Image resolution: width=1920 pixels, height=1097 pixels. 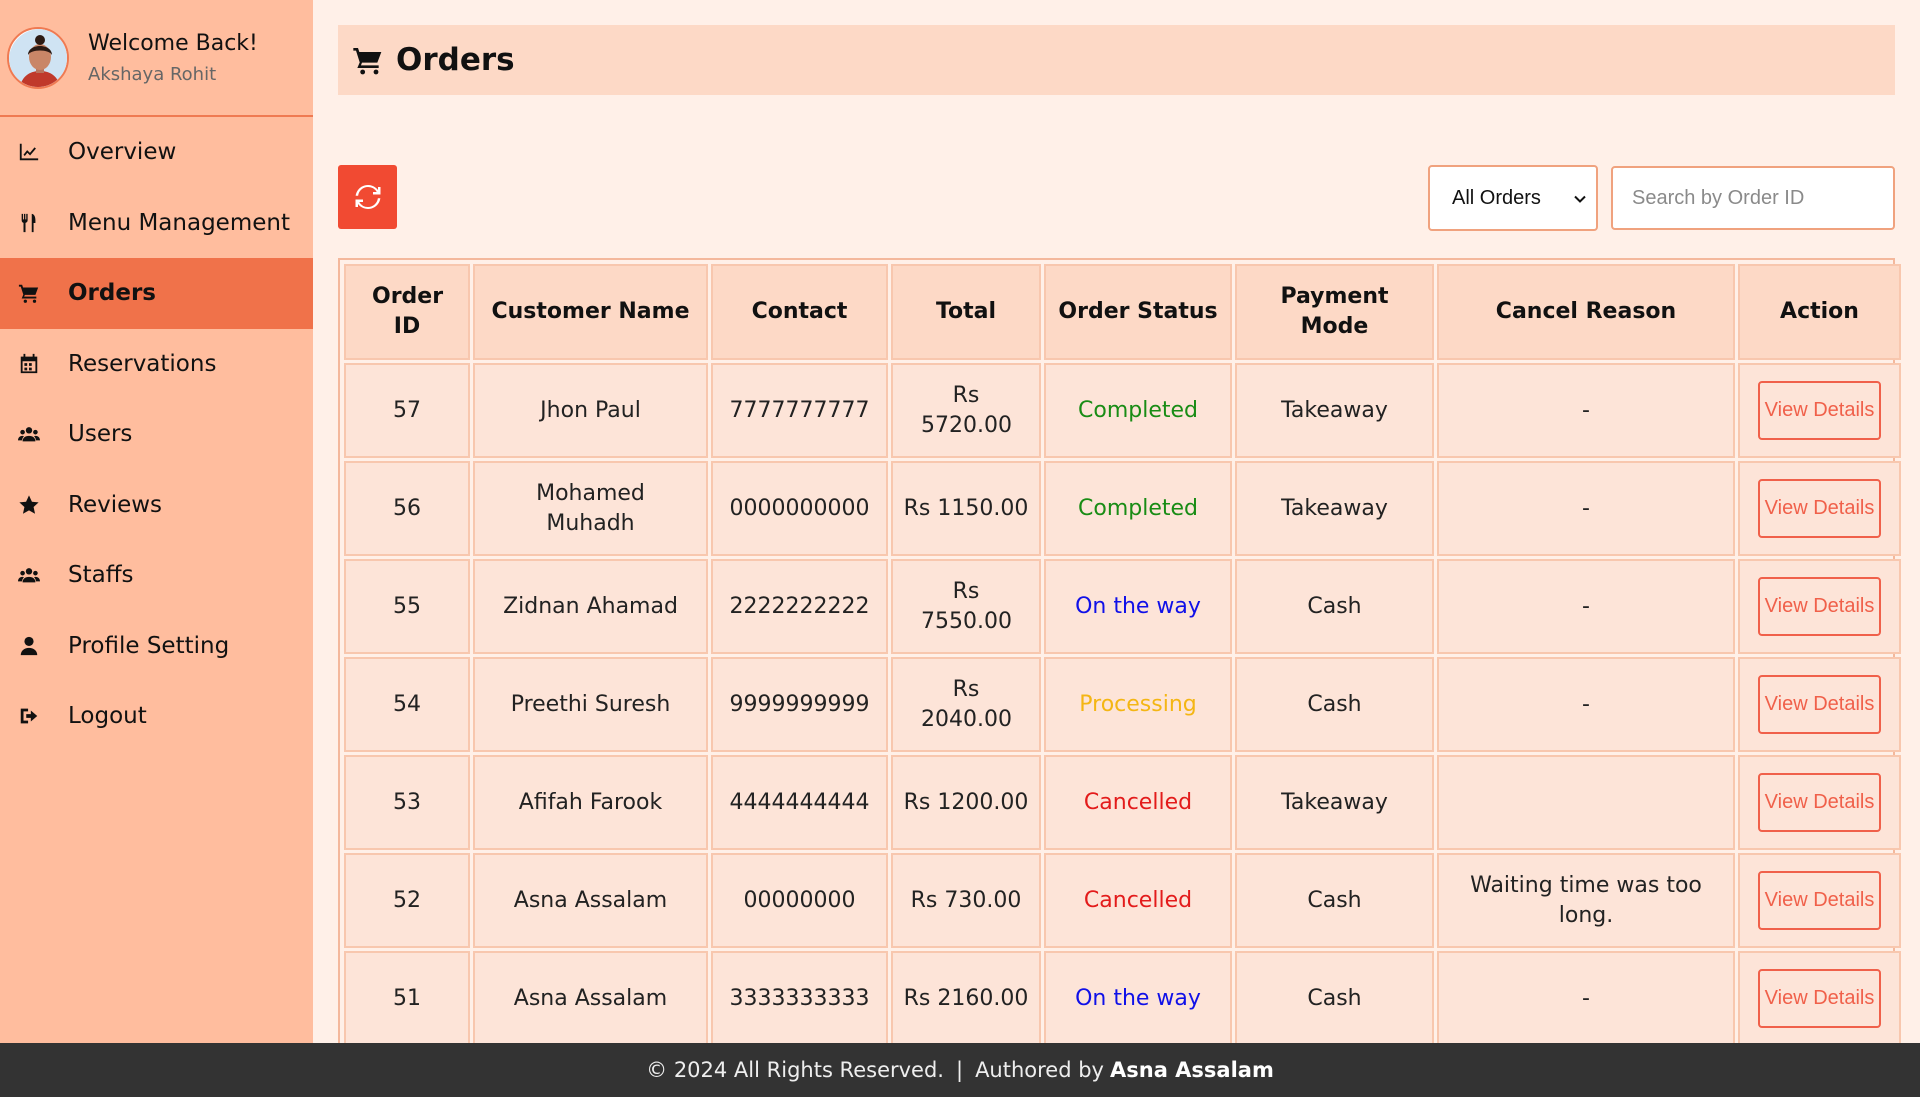 I want to click on sidebar-item-reservations: Reservations, so click(x=156, y=364).